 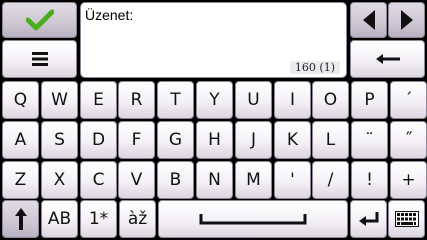 I want to click on space-bar-icon, so click(x=253, y=219).